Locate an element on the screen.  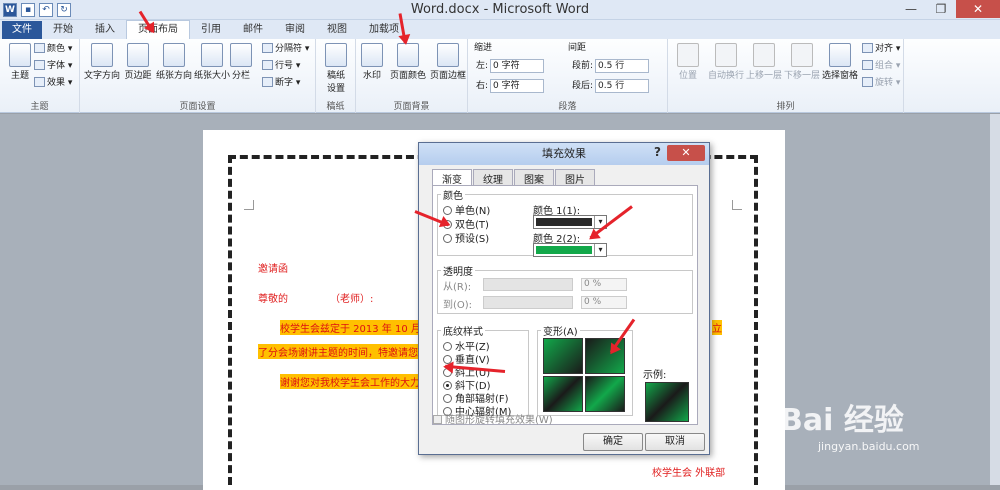
baidu-watermark: Bai 经验 is located at coordinates (842, 420).